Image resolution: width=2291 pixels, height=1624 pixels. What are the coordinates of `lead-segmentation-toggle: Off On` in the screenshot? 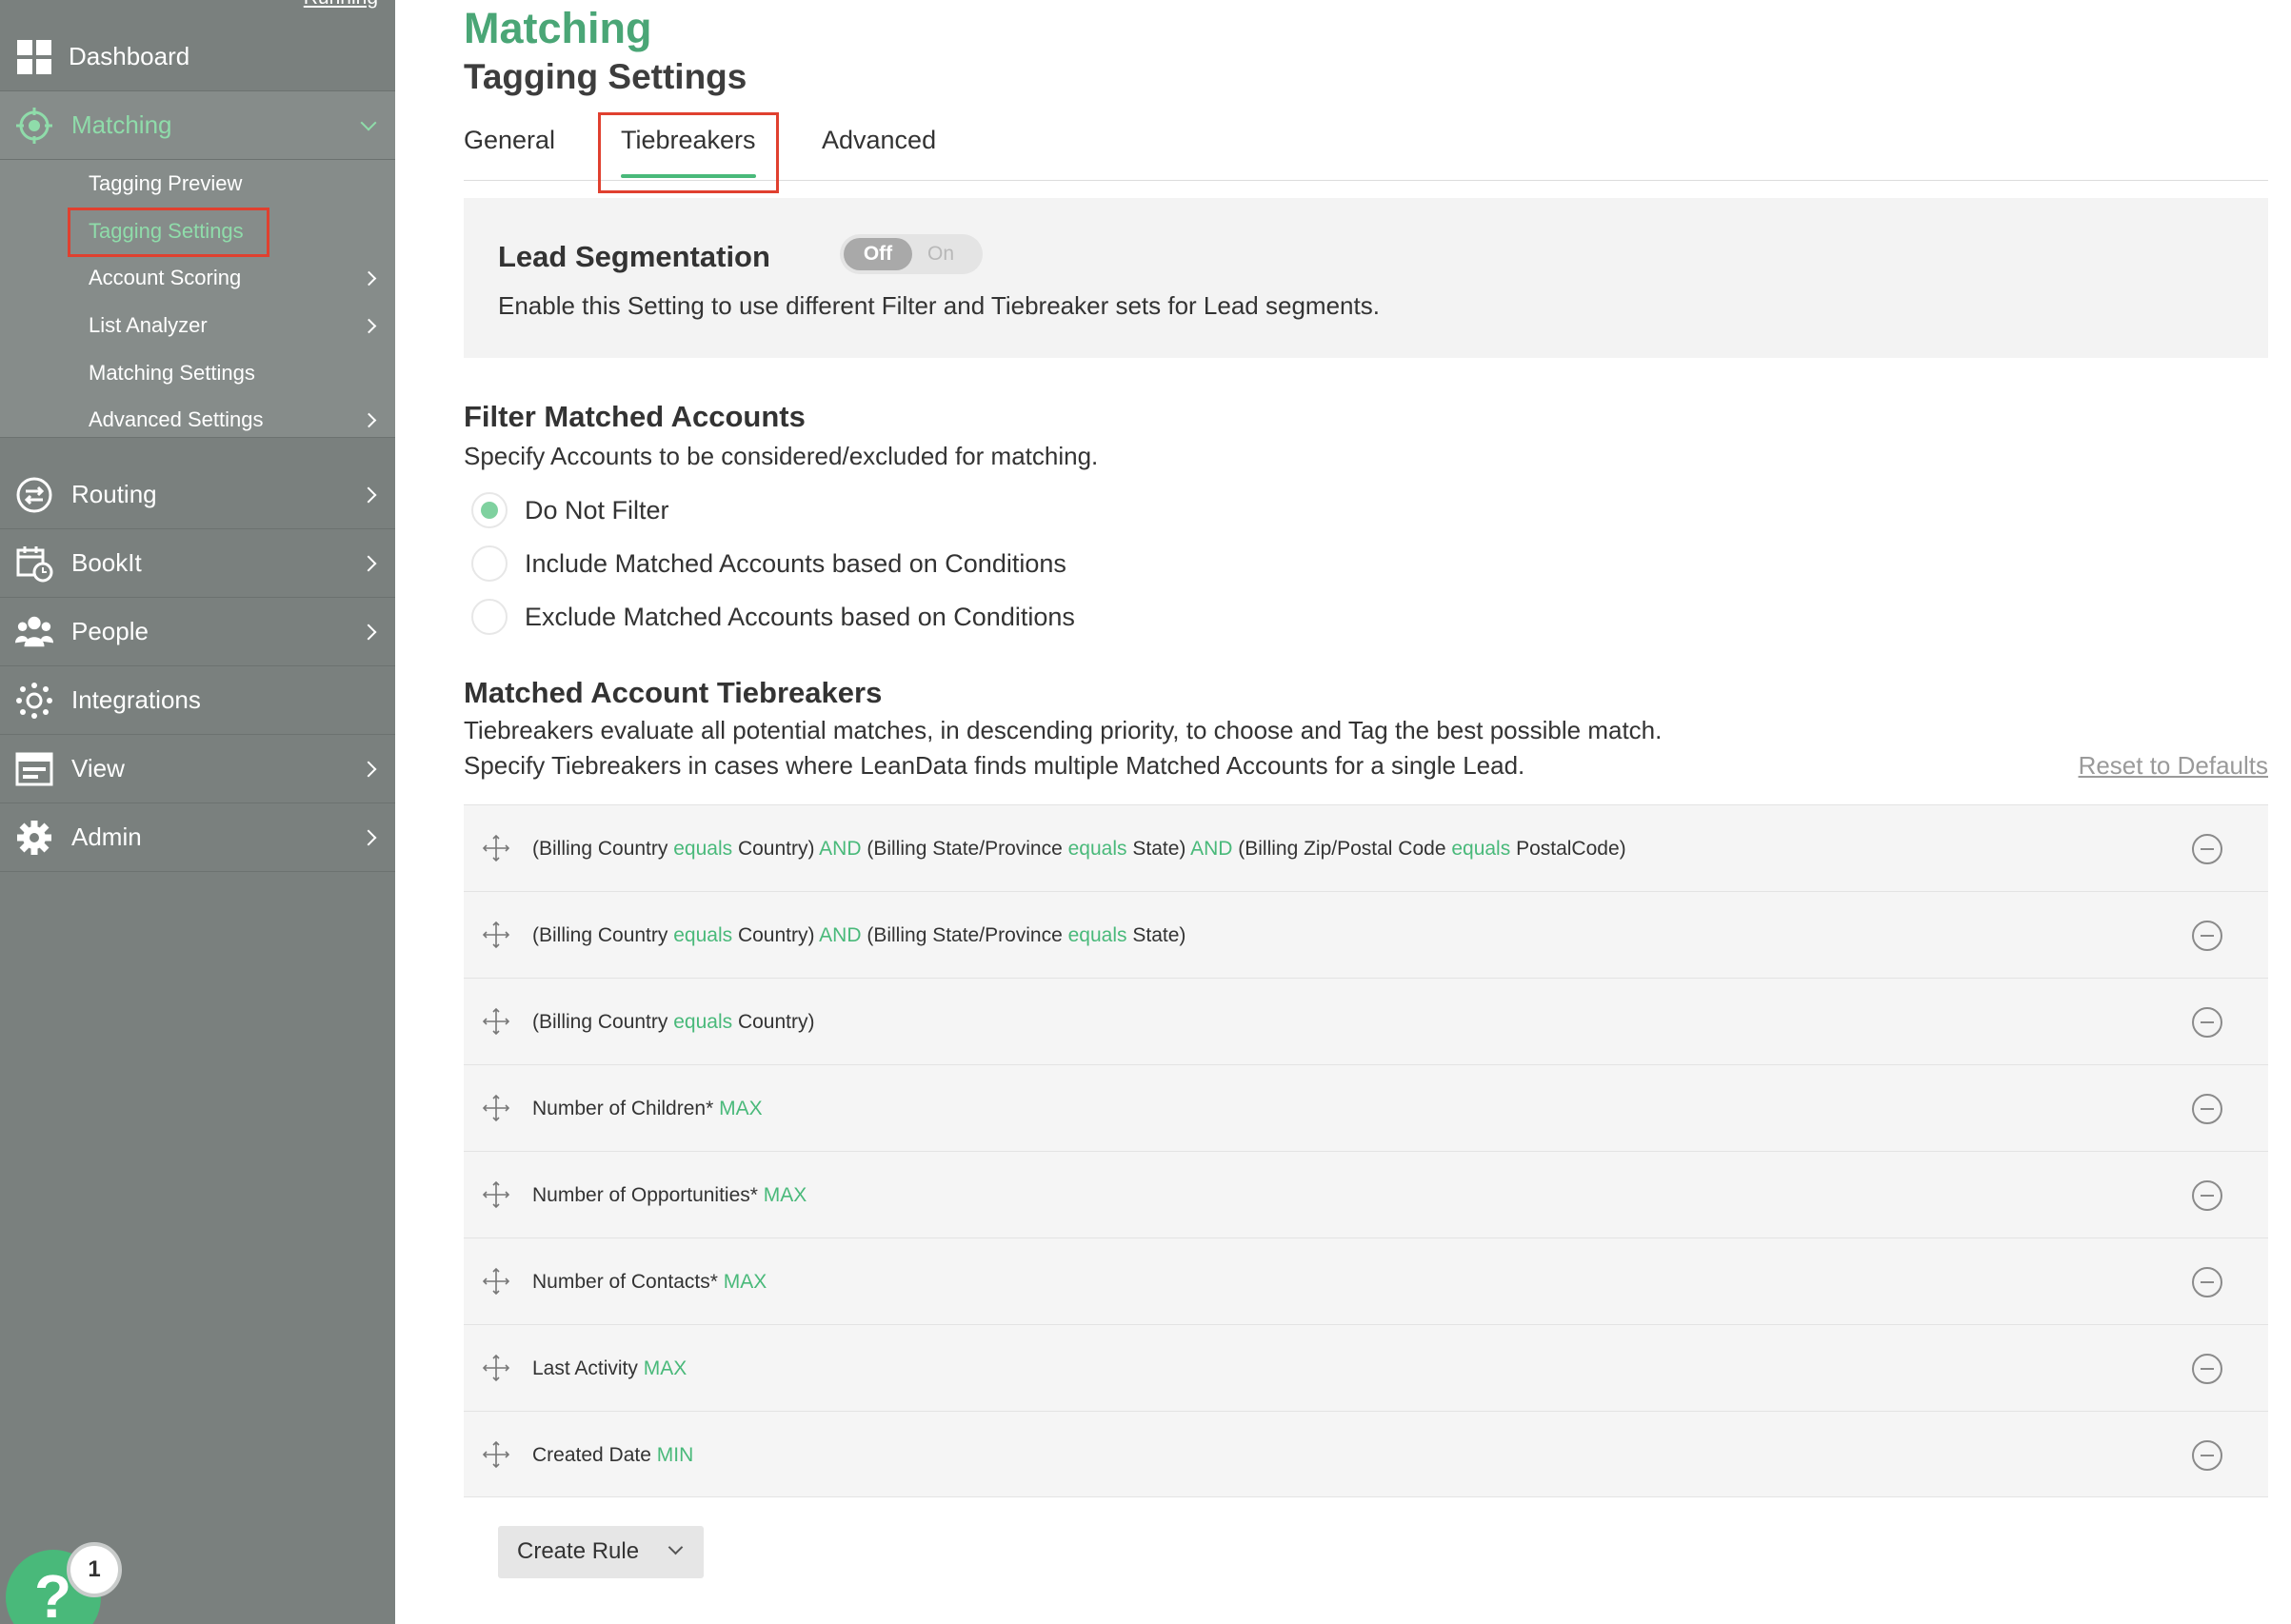 It's located at (911, 254).